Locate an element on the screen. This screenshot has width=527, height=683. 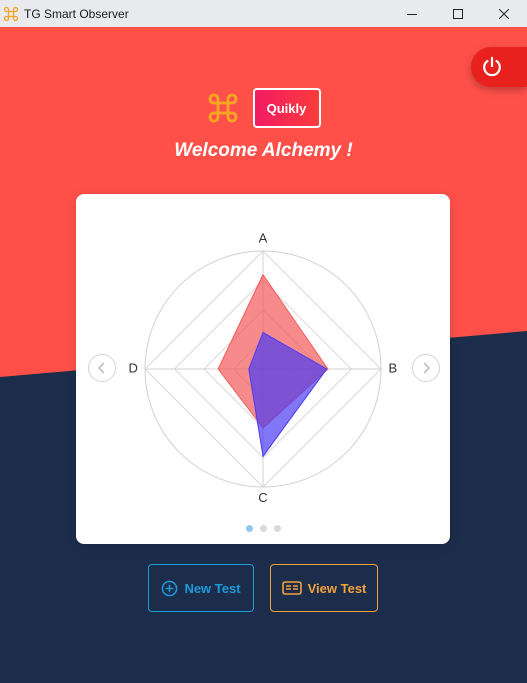
minimize-button is located at coordinates (412, 13).